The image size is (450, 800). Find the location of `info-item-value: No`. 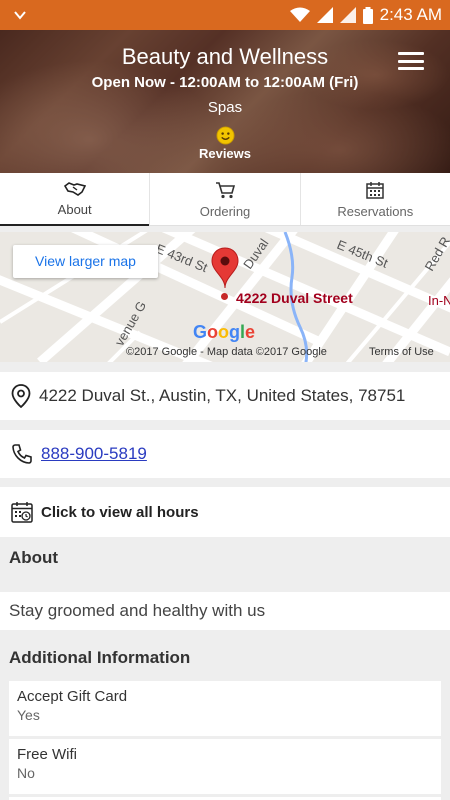

info-item-value: No is located at coordinates (26, 773).